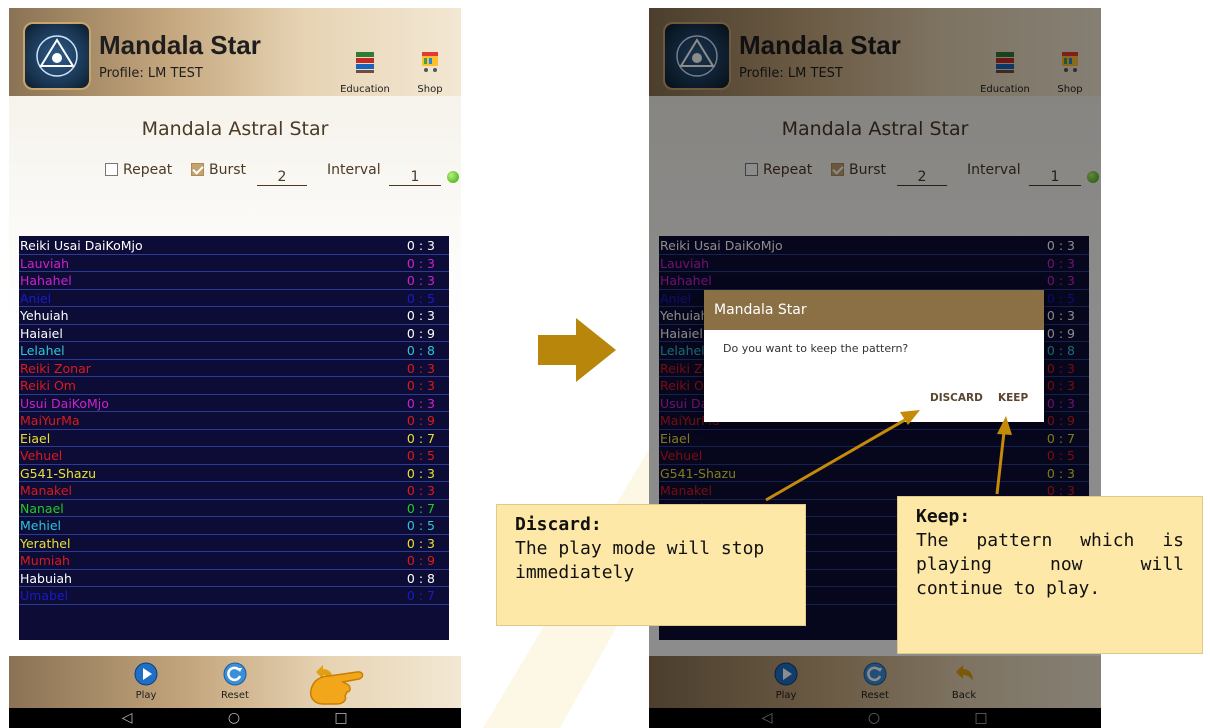 Image resolution: width=1210 pixels, height=728 pixels. I want to click on discard-button: DISCARD, so click(956, 398).